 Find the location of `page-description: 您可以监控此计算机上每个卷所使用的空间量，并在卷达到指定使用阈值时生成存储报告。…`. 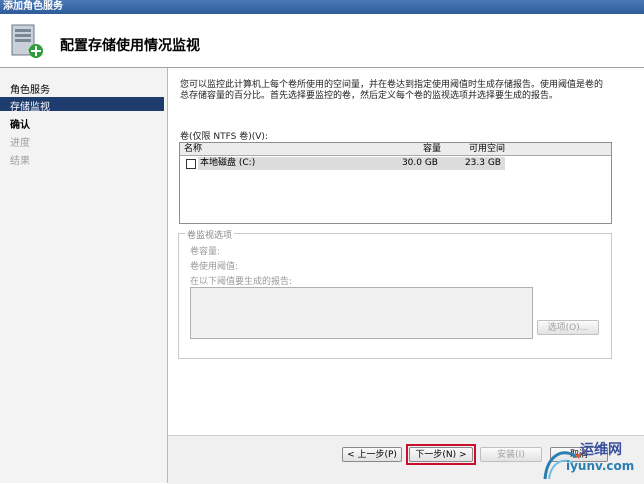

page-description: 您可以监控此计算机上每个卷所使用的空间量，并在卷达到指定使用阈值时生成存储报告。… is located at coordinates (392, 90).